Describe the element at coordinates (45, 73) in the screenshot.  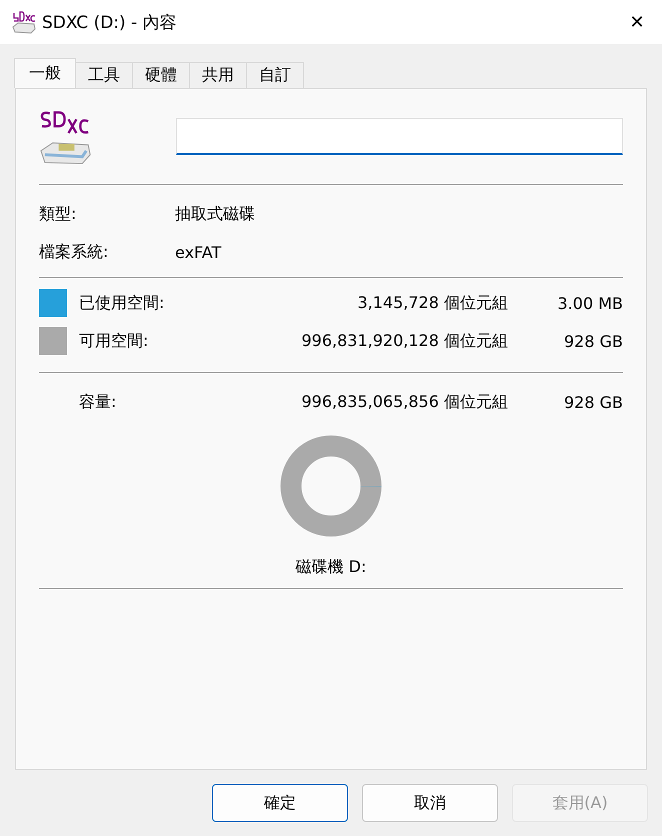
I see `tab: 一般` at that location.